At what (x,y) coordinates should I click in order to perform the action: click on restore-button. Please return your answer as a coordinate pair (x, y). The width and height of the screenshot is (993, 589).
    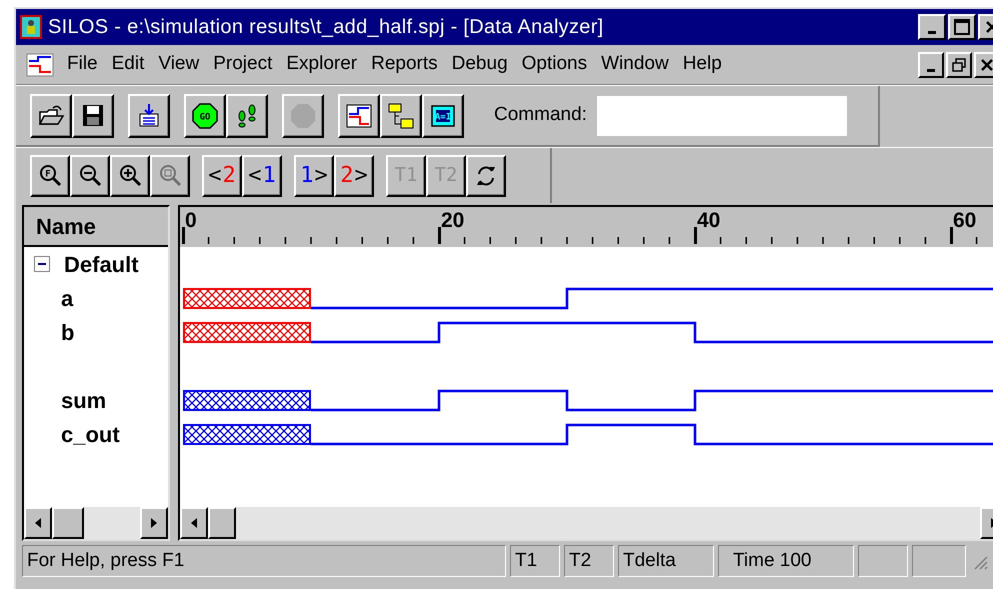
    Looking at the image, I should click on (959, 65).